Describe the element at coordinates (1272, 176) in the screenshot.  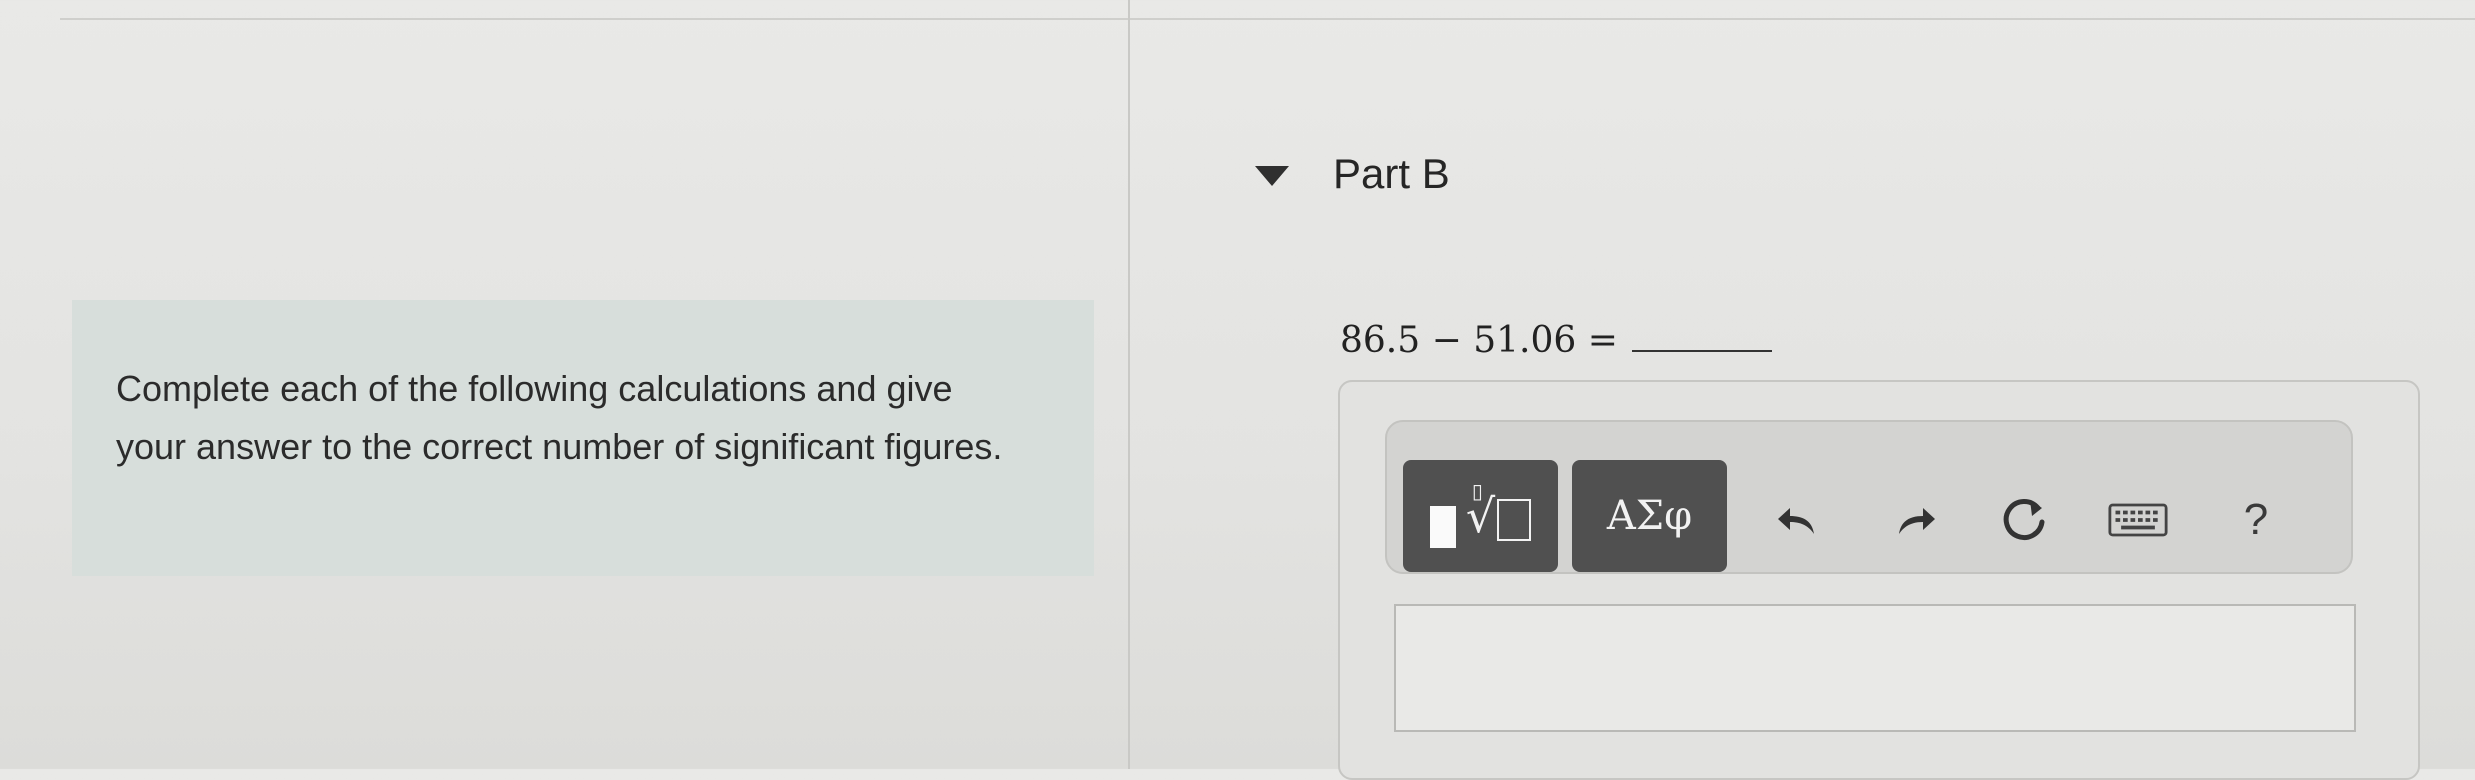
I see `collapse-caret-icon` at that location.